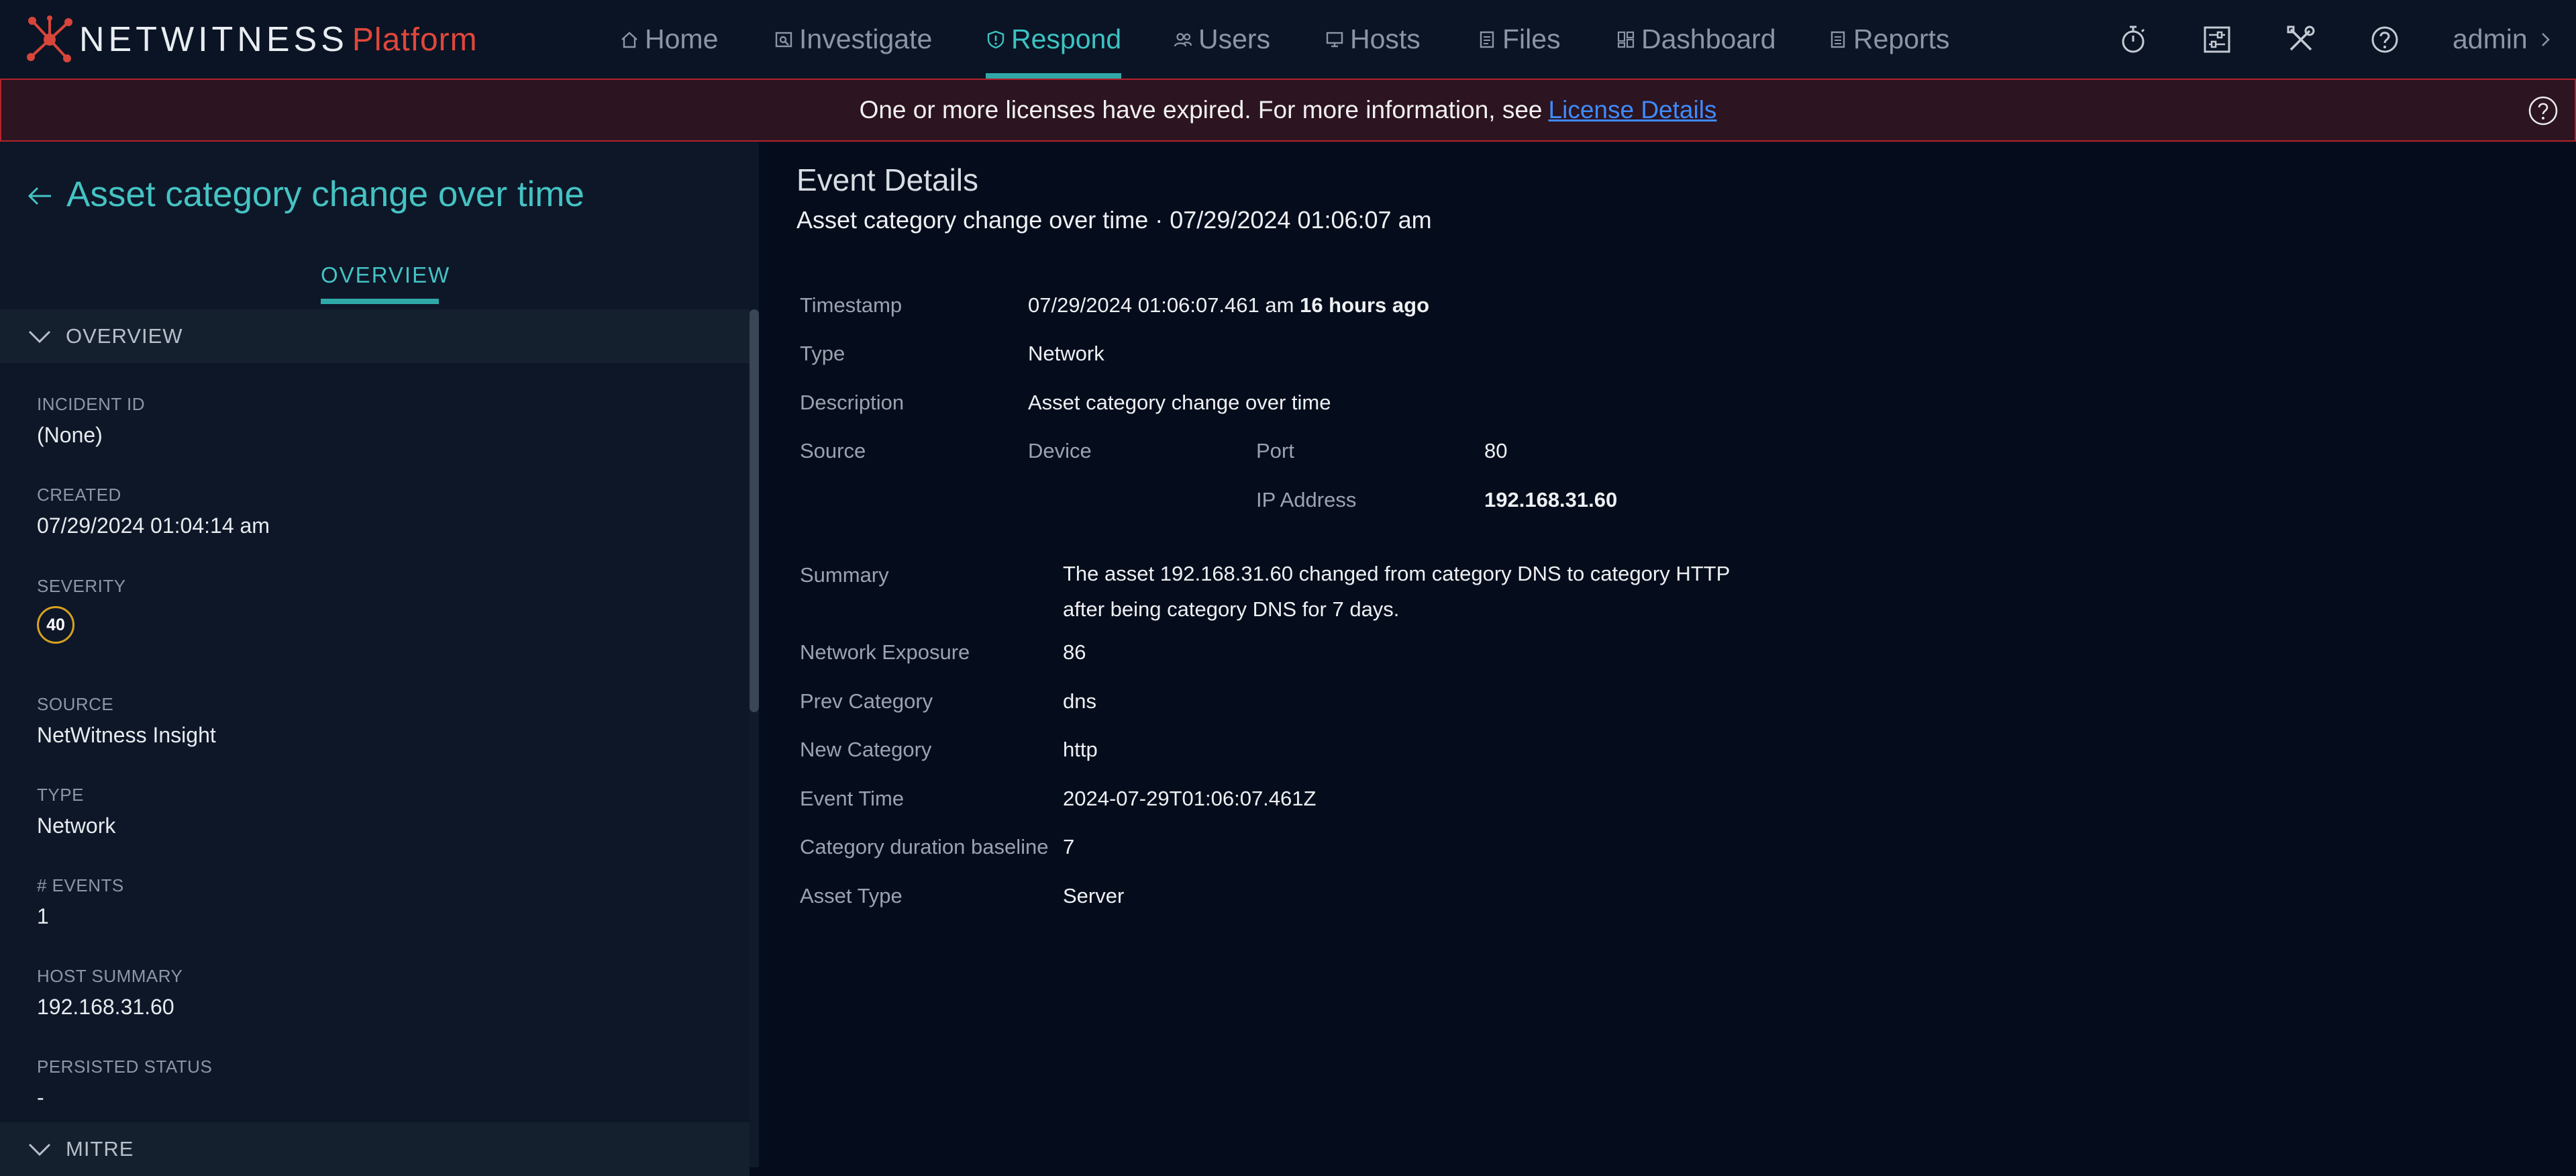 Image resolution: width=2576 pixels, height=1176 pixels. I want to click on nav-reports-label: Reports, so click(1901, 39).